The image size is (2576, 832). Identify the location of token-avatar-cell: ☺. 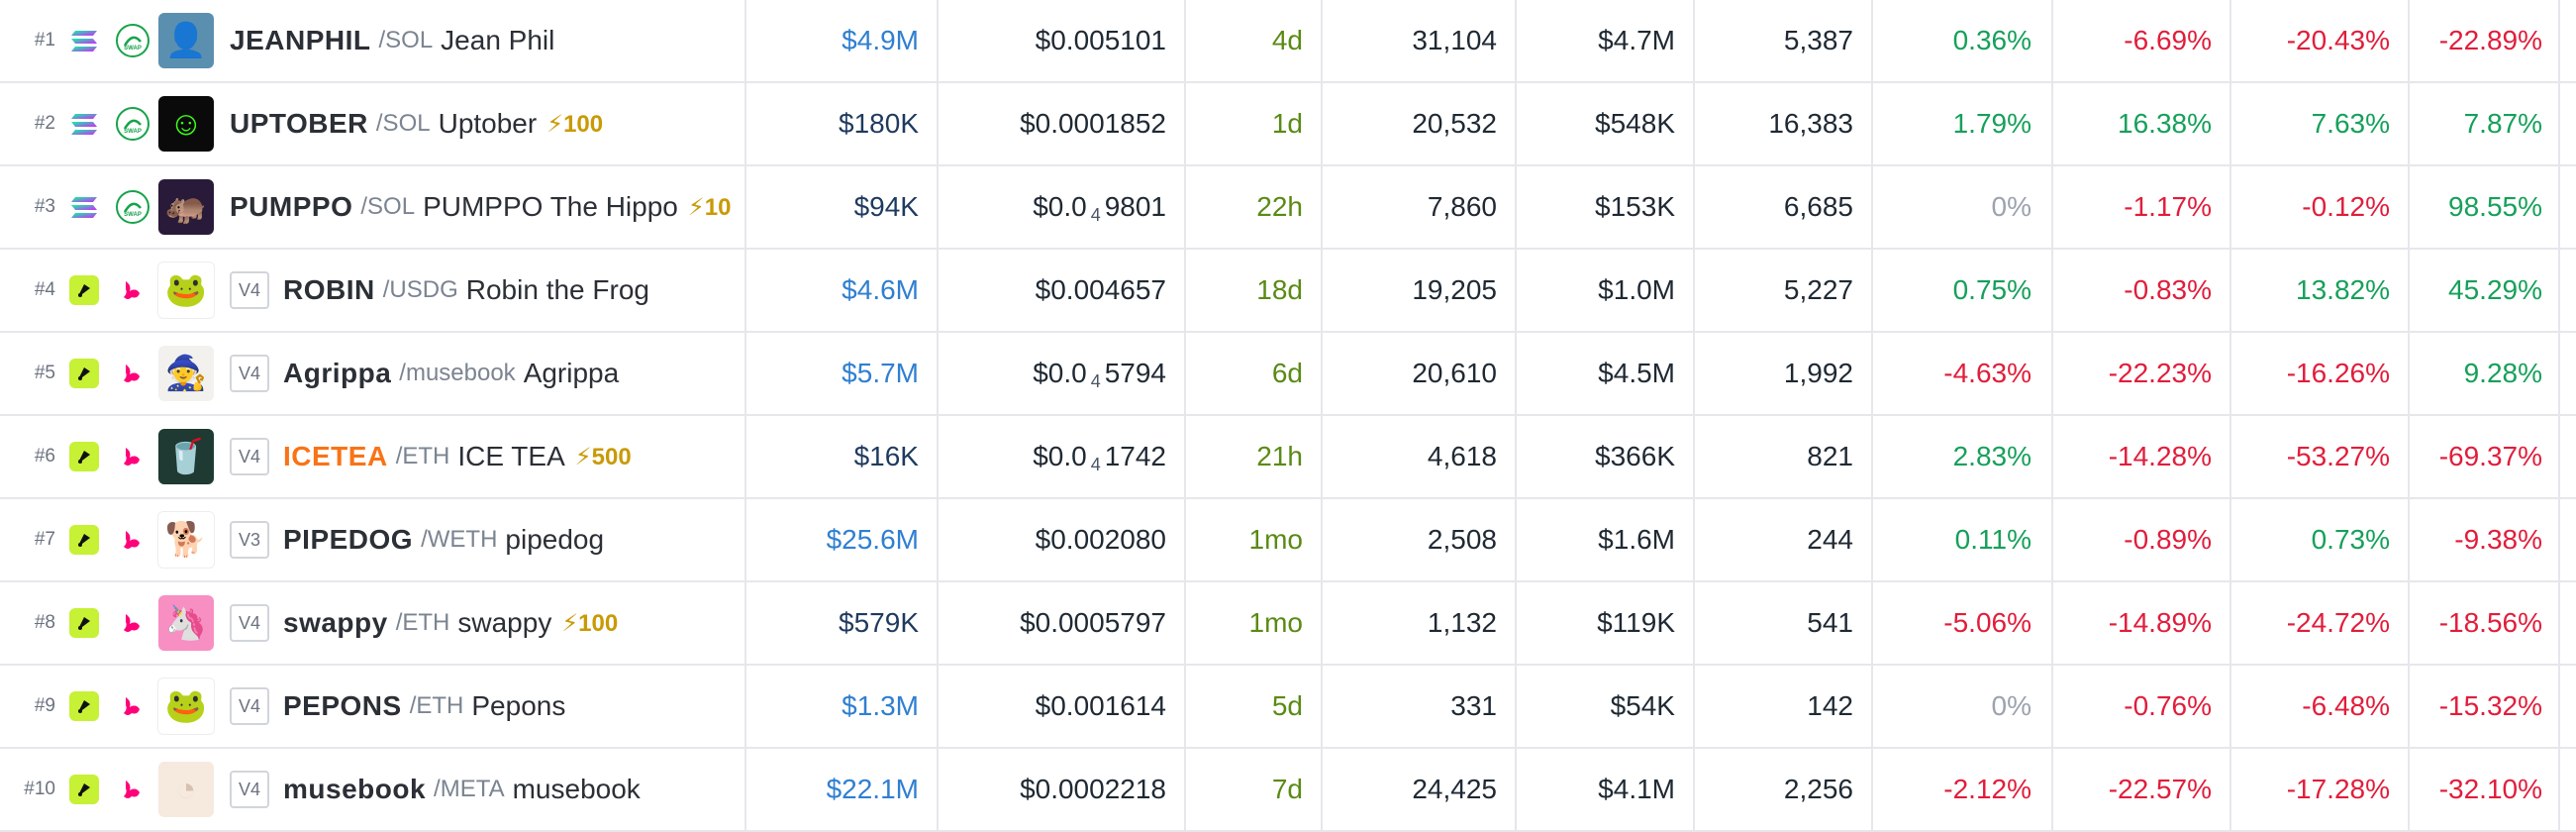
(186, 123).